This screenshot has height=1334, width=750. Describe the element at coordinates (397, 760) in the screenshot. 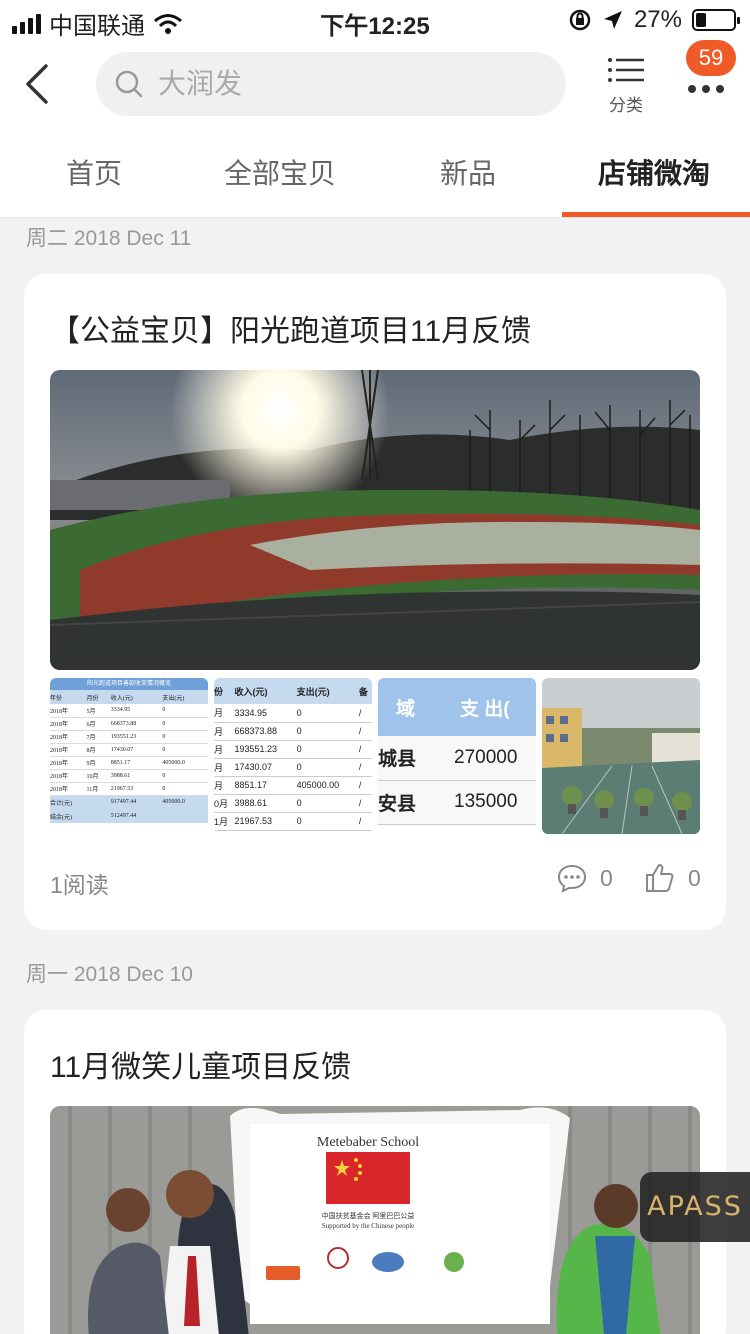

I see `table-cell: 城县` at that location.